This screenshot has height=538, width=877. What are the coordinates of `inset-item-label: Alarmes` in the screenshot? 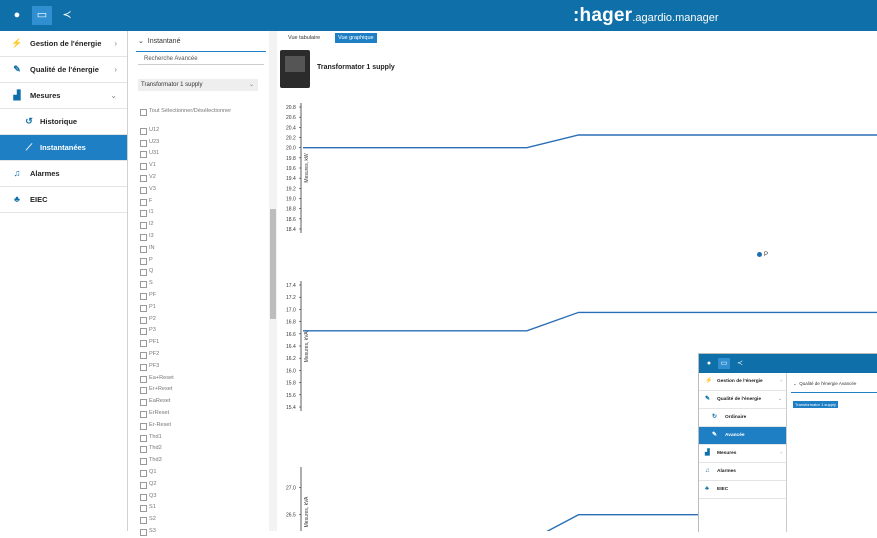 It's located at (726, 471).